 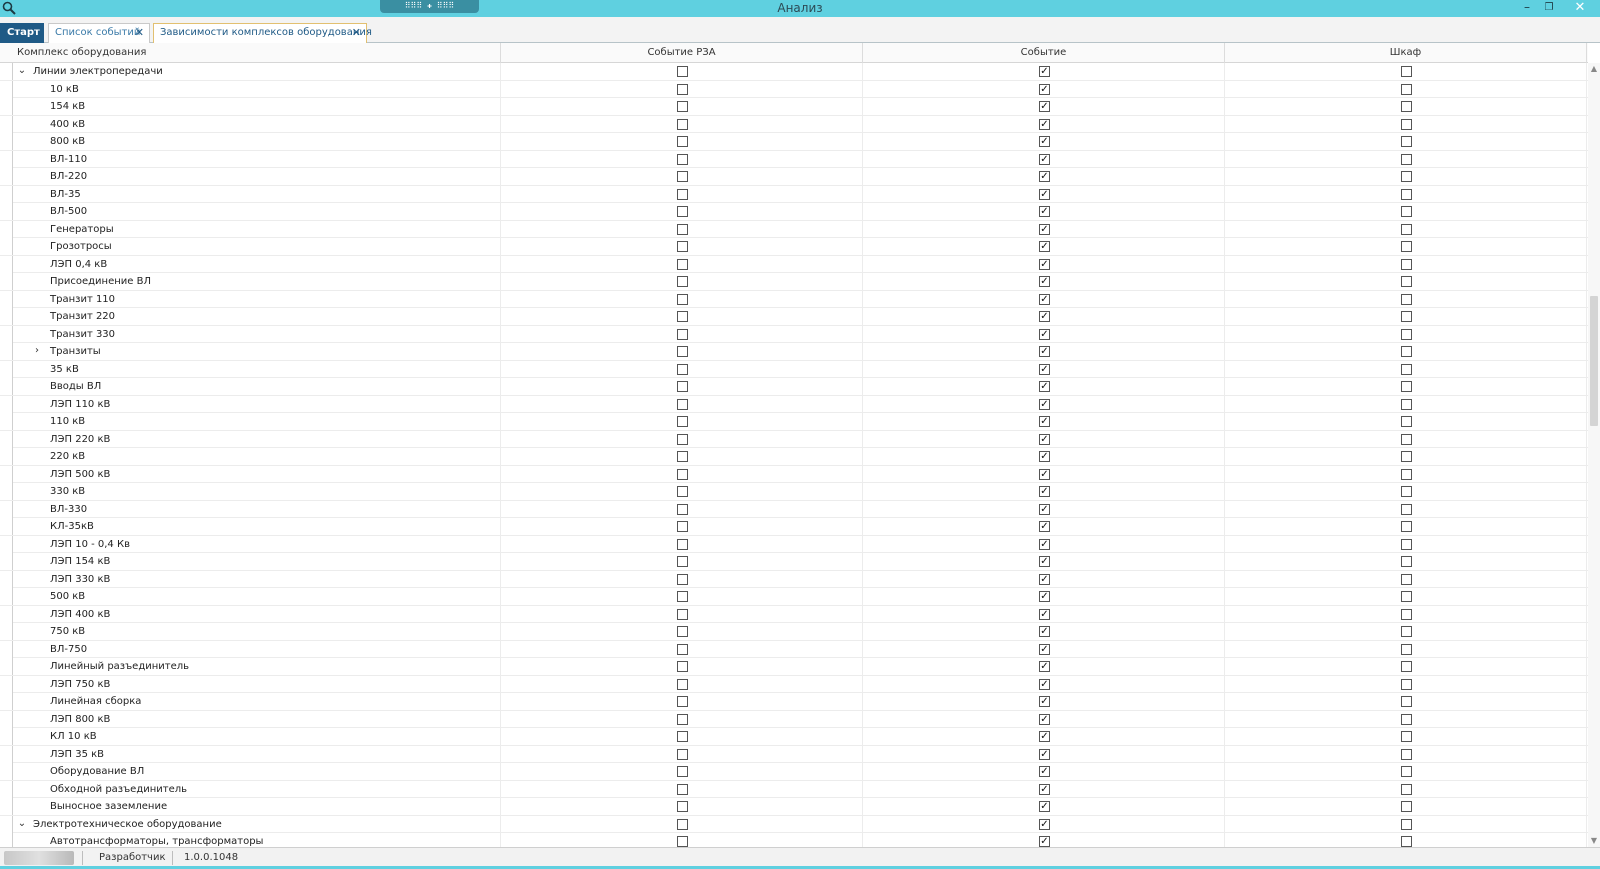 I want to click on complex-name-cell: КЛ-35кВ, so click(x=257, y=526).